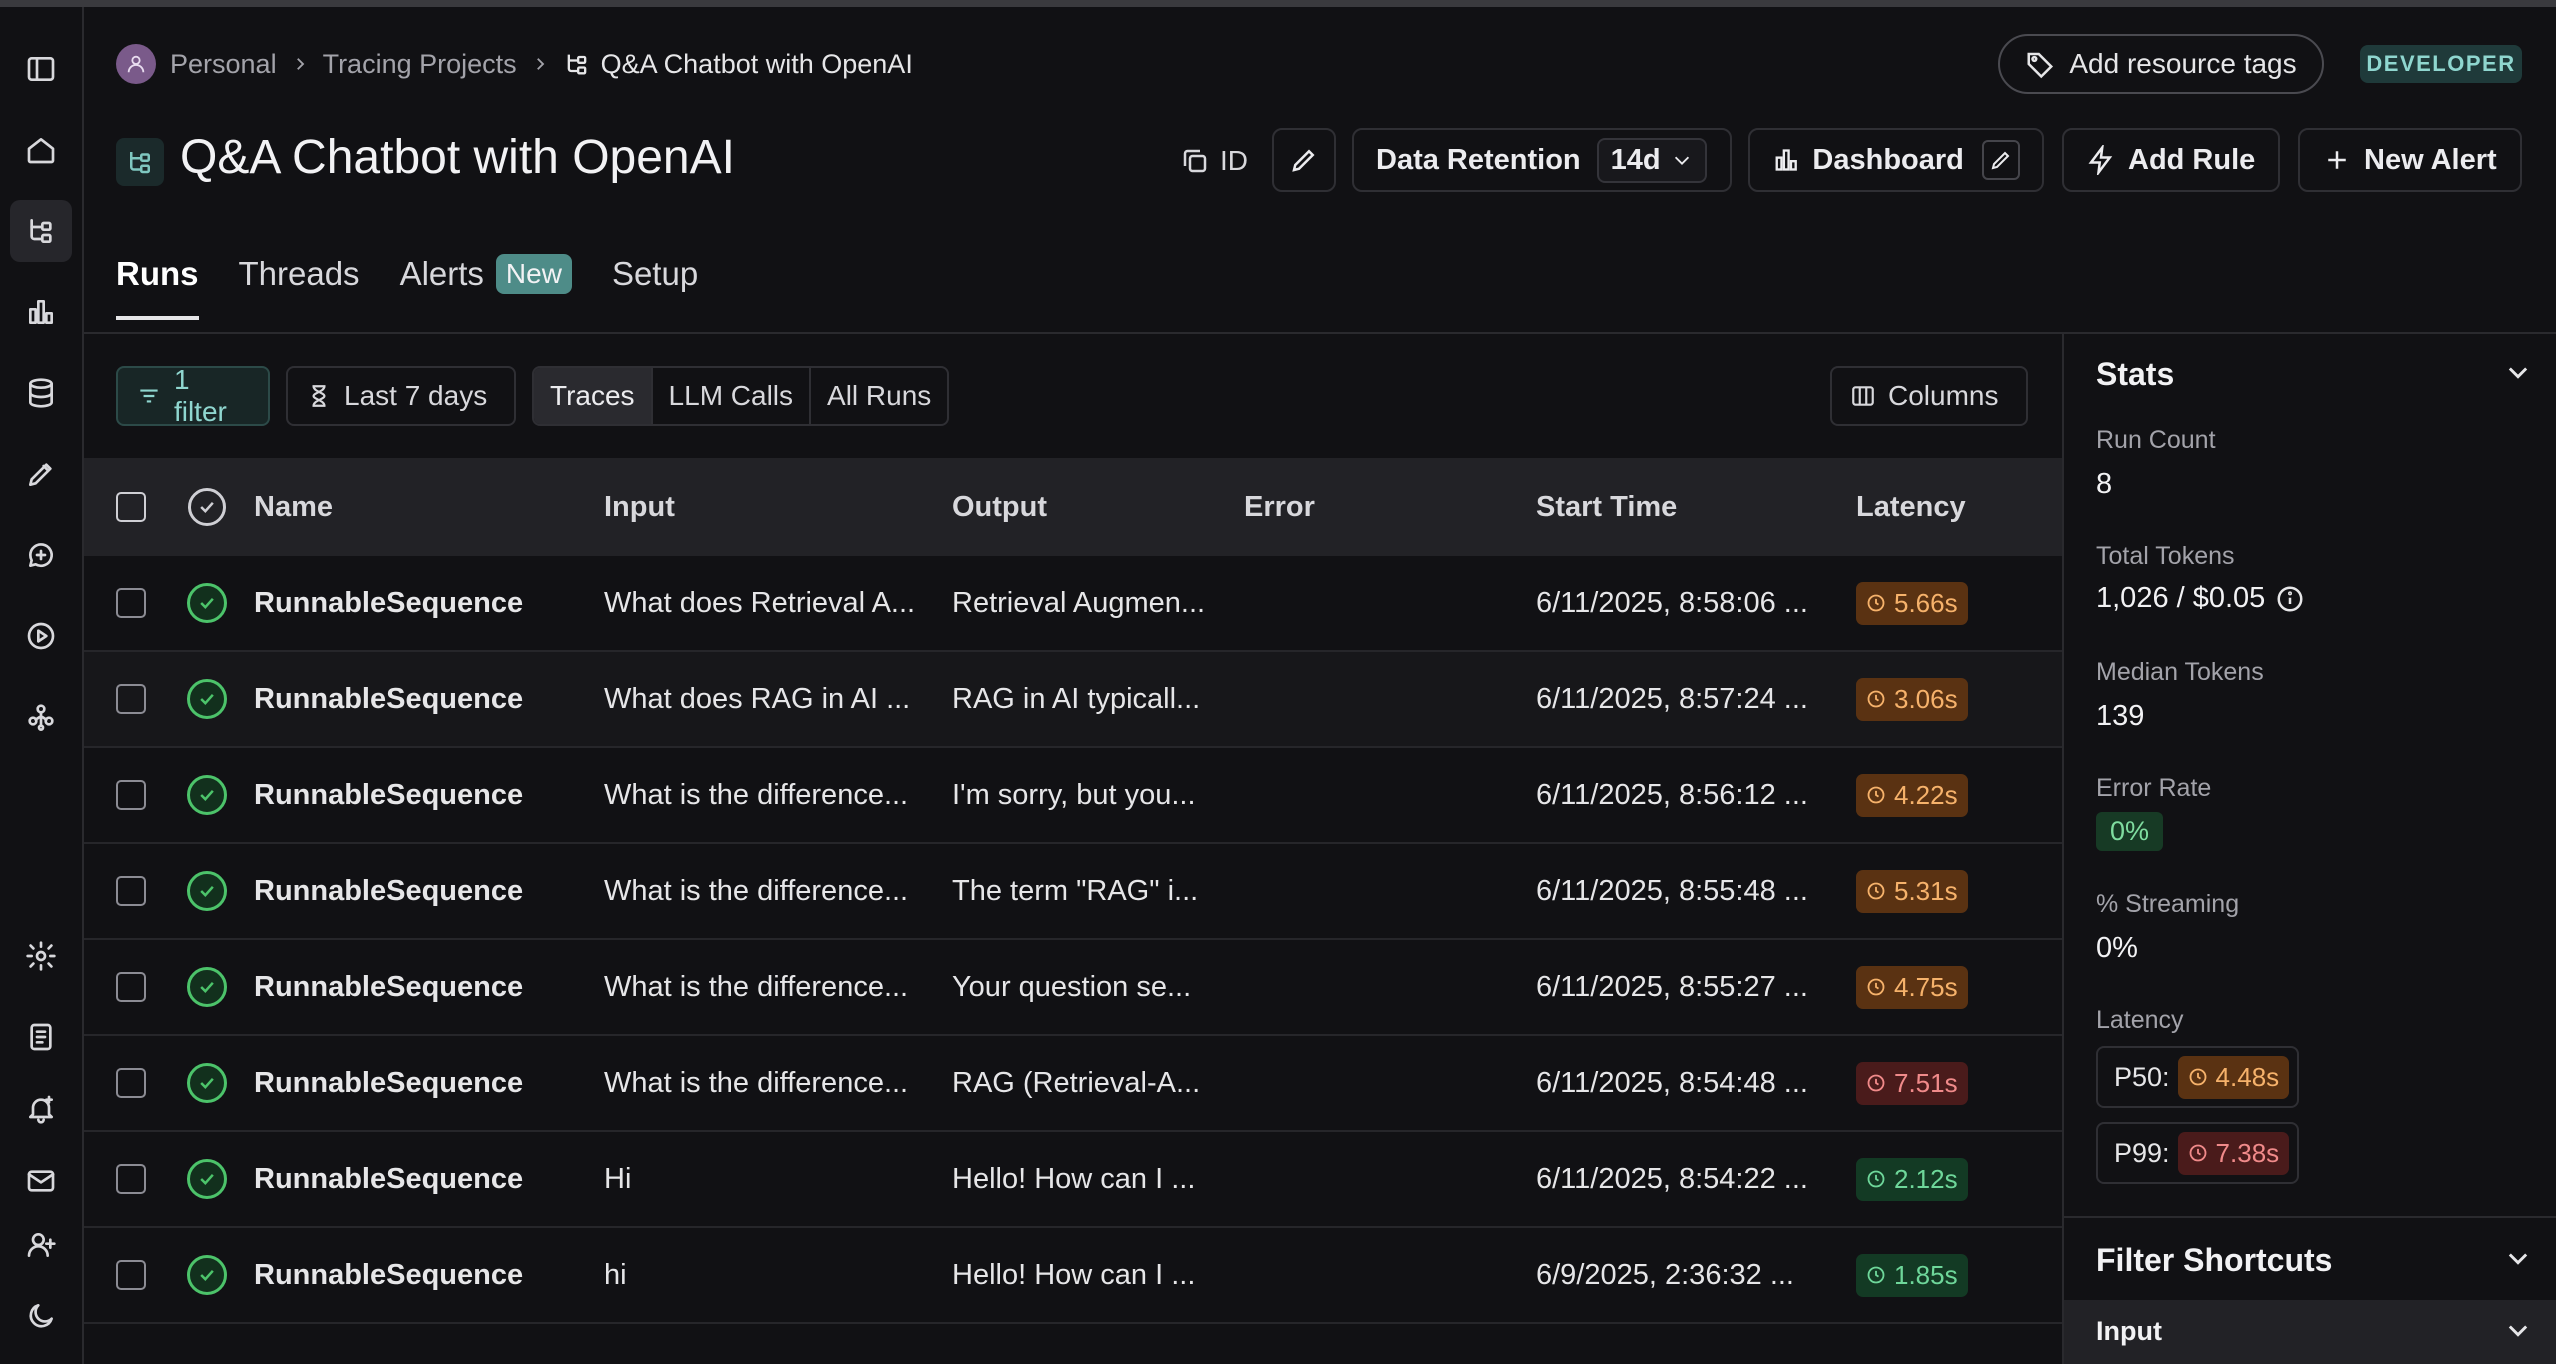 Image resolution: width=2556 pixels, height=1364 pixels. Describe the element at coordinates (1956, 507) in the screenshot. I see `column-header-latency: Latency` at that location.